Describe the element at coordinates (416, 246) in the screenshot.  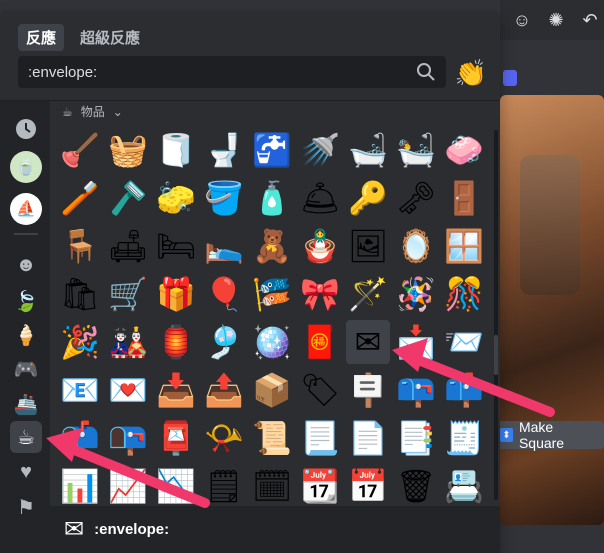
I see `emoji-cell: 🪞` at that location.